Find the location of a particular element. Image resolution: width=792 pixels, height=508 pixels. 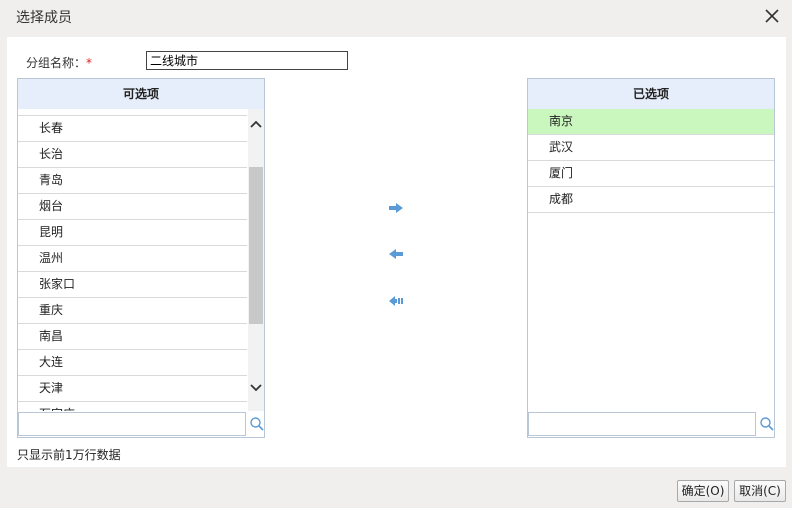

selected-header: 已选项 is located at coordinates (651, 94).